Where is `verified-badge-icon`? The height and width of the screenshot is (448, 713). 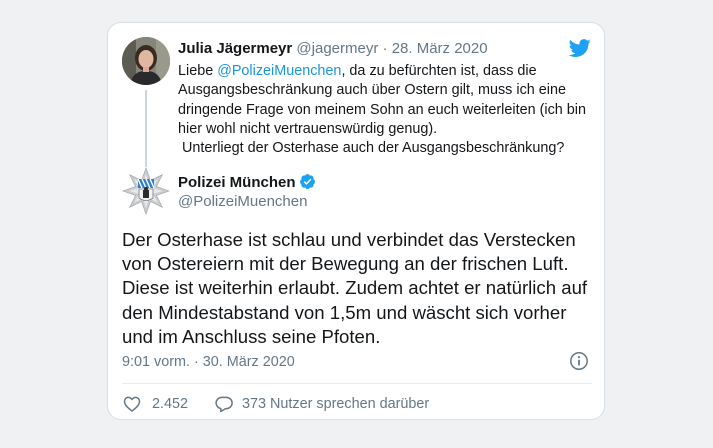 verified-badge-icon is located at coordinates (307, 182).